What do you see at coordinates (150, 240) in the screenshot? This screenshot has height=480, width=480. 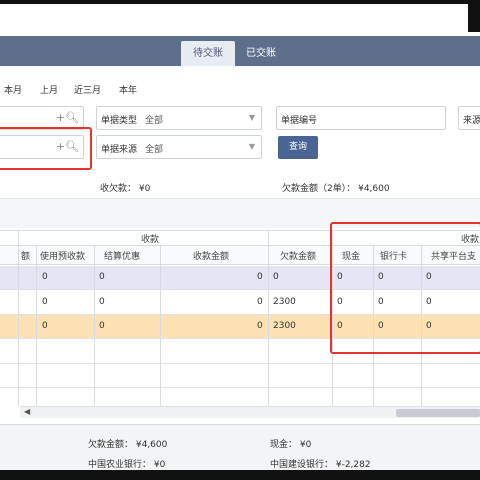 I see `group-header-collect: 收款` at bounding box center [150, 240].